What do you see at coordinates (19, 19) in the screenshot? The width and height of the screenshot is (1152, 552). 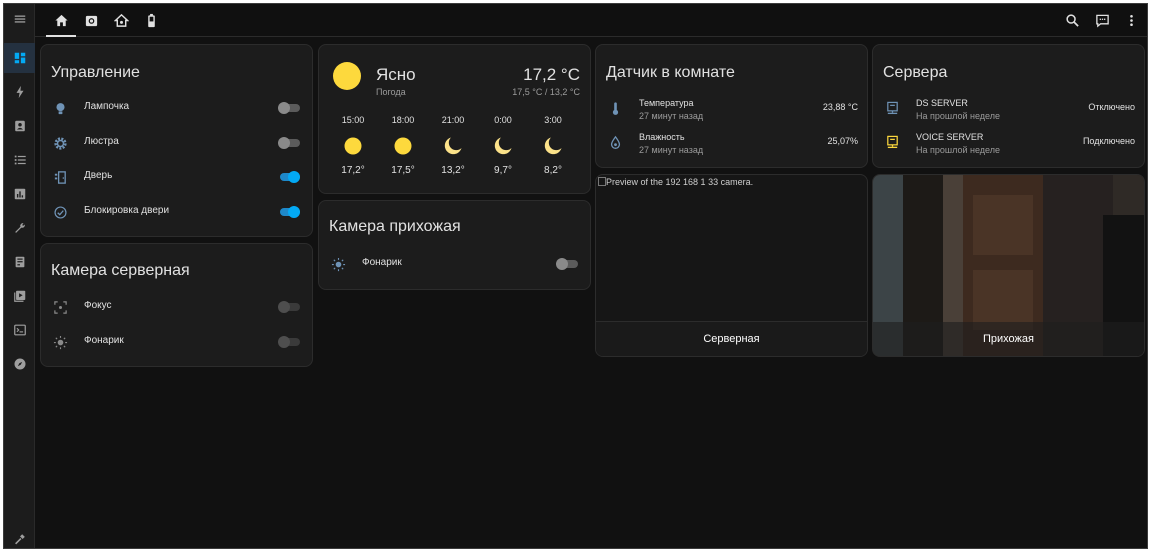 I see `menu-icon` at bounding box center [19, 19].